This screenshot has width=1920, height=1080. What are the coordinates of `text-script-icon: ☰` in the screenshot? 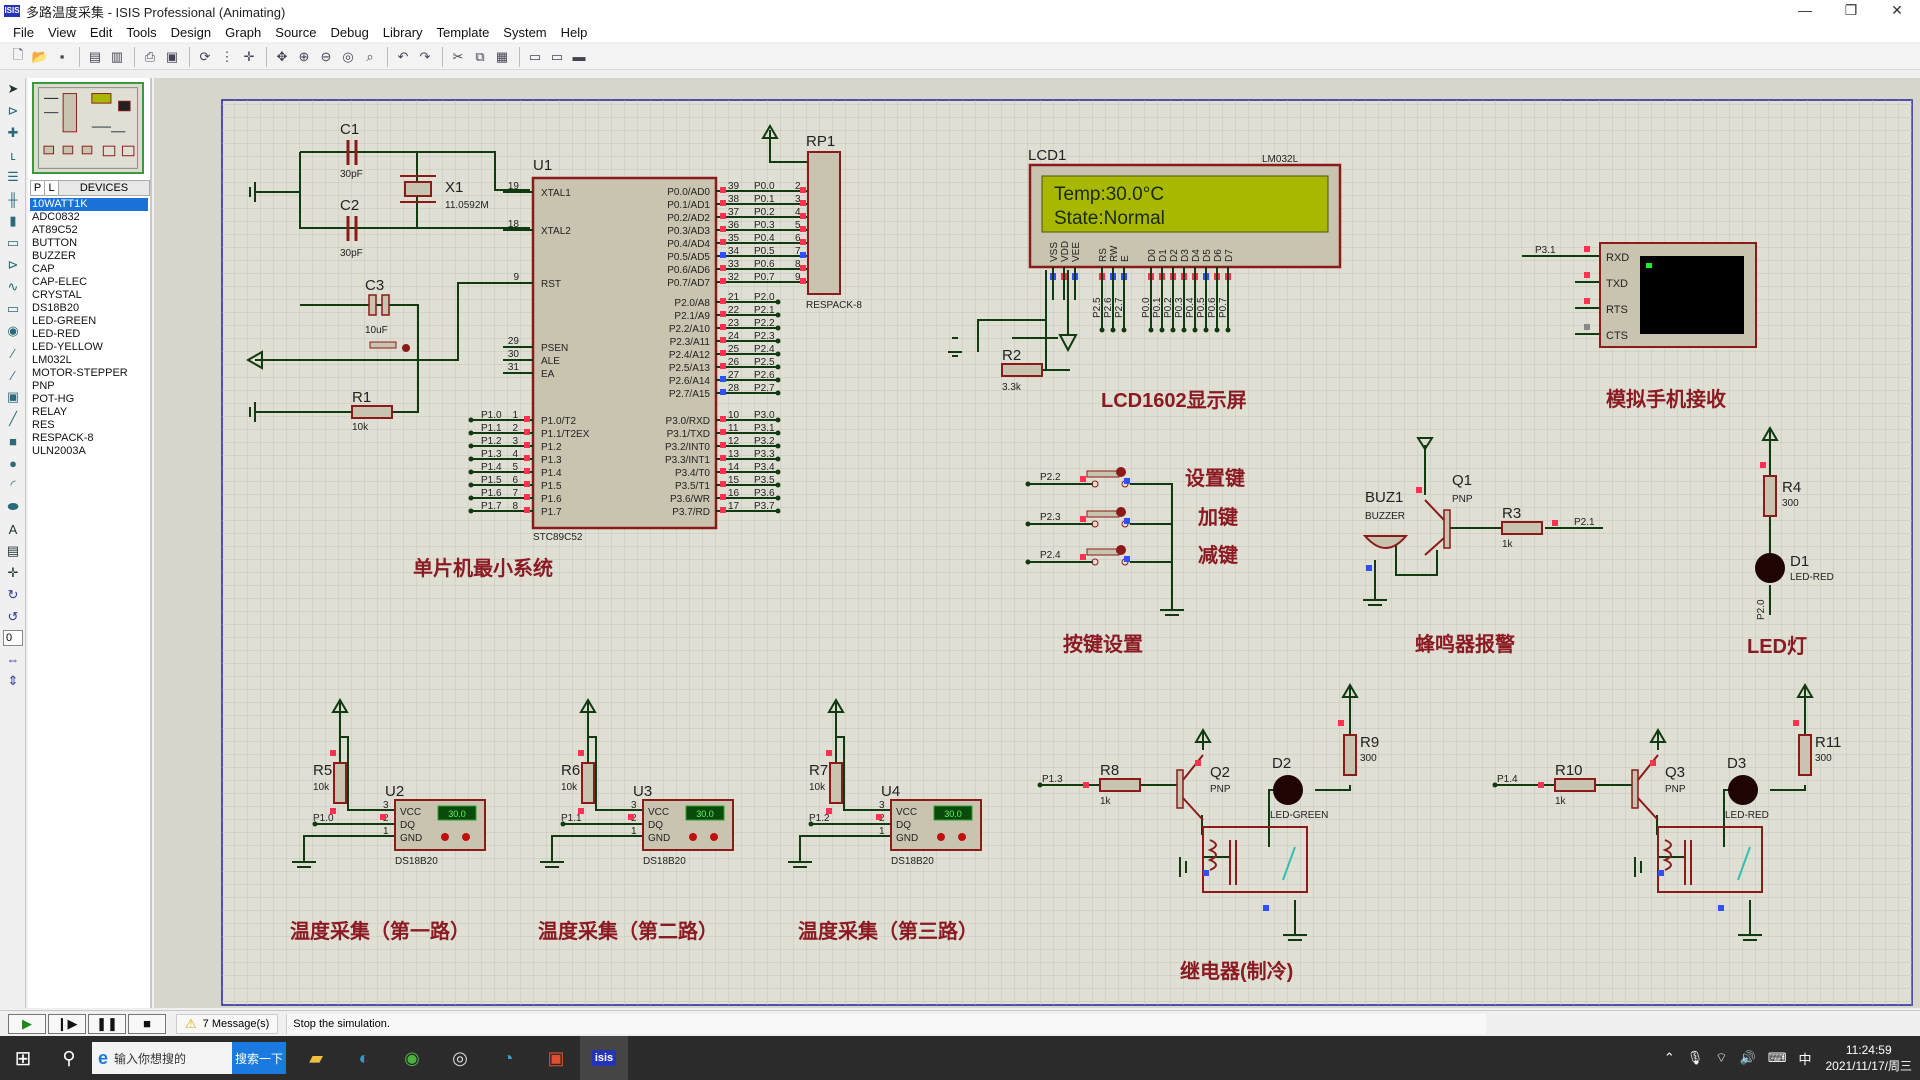 It's located at (13, 177).